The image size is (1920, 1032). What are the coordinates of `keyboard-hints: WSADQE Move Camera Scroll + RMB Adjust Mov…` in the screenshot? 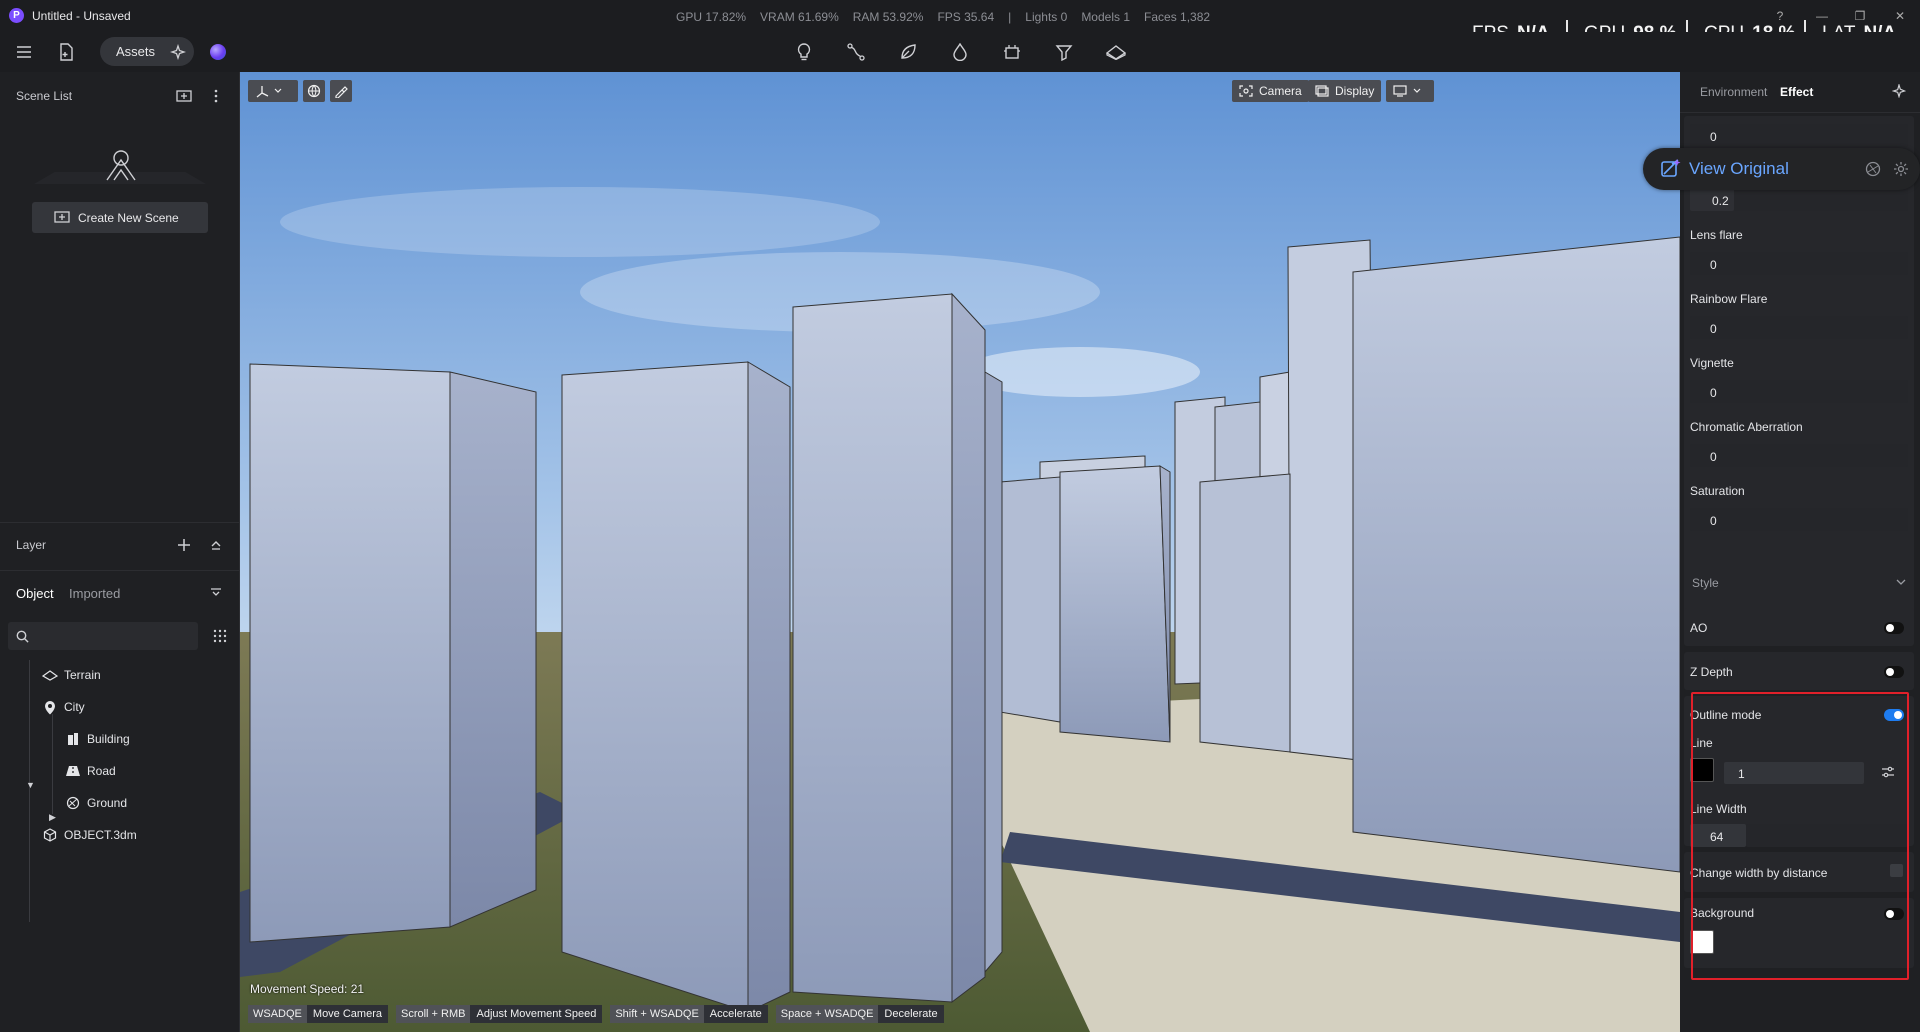 It's located at (596, 1014).